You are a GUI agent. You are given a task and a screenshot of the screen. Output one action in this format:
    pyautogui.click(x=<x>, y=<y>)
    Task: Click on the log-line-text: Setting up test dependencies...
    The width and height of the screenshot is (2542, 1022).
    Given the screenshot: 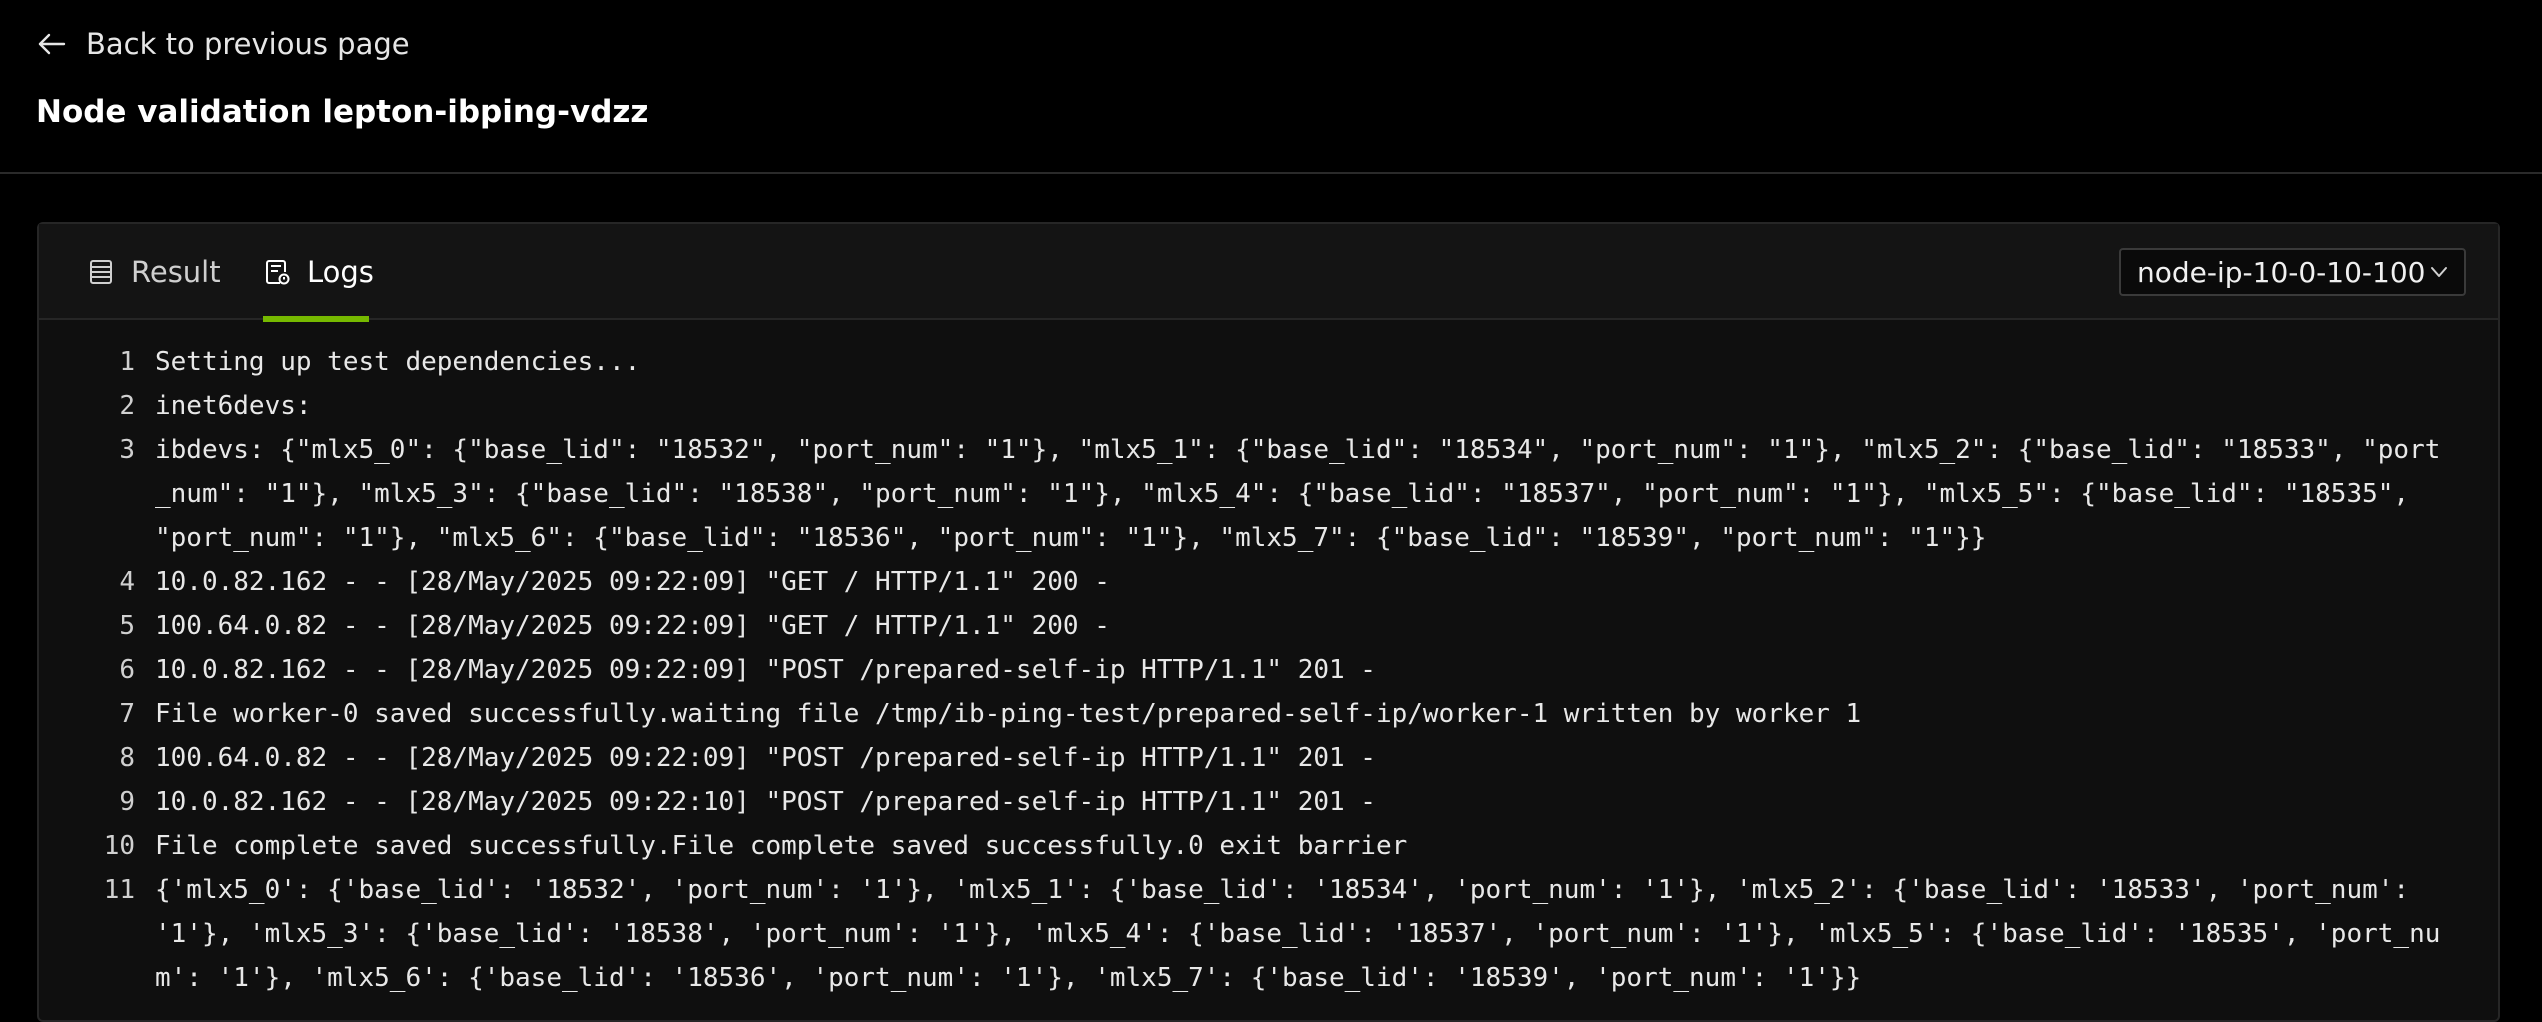 What is the action you would take?
    pyautogui.click(x=398, y=362)
    